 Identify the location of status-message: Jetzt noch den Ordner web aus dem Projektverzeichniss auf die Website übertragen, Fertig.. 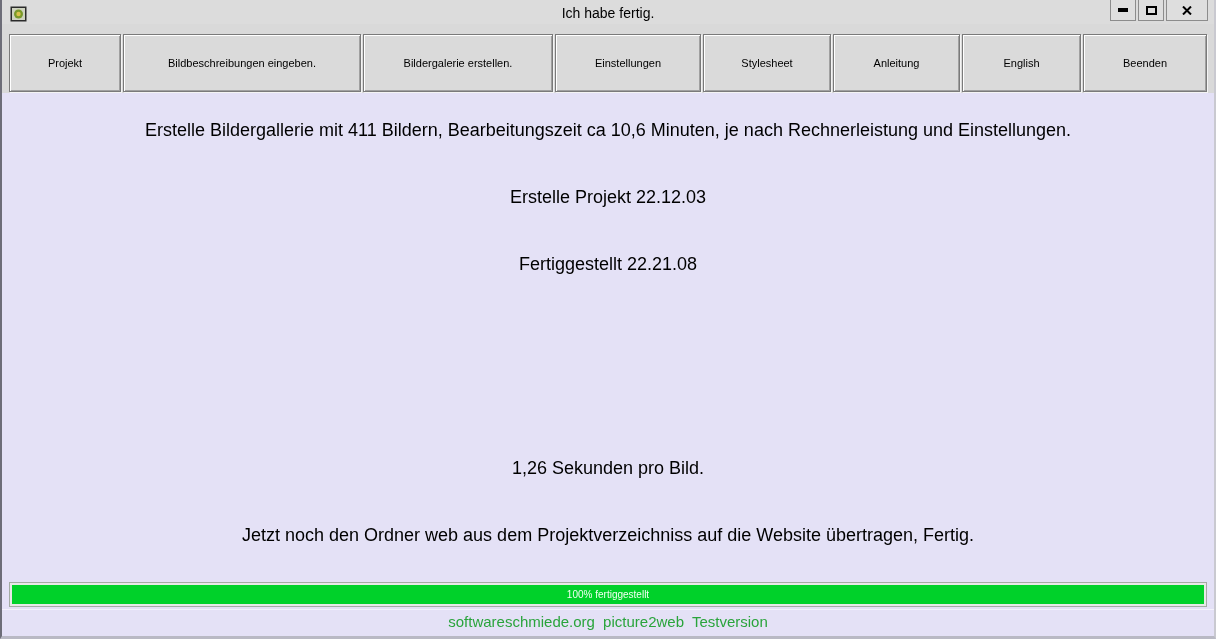
(607, 535).